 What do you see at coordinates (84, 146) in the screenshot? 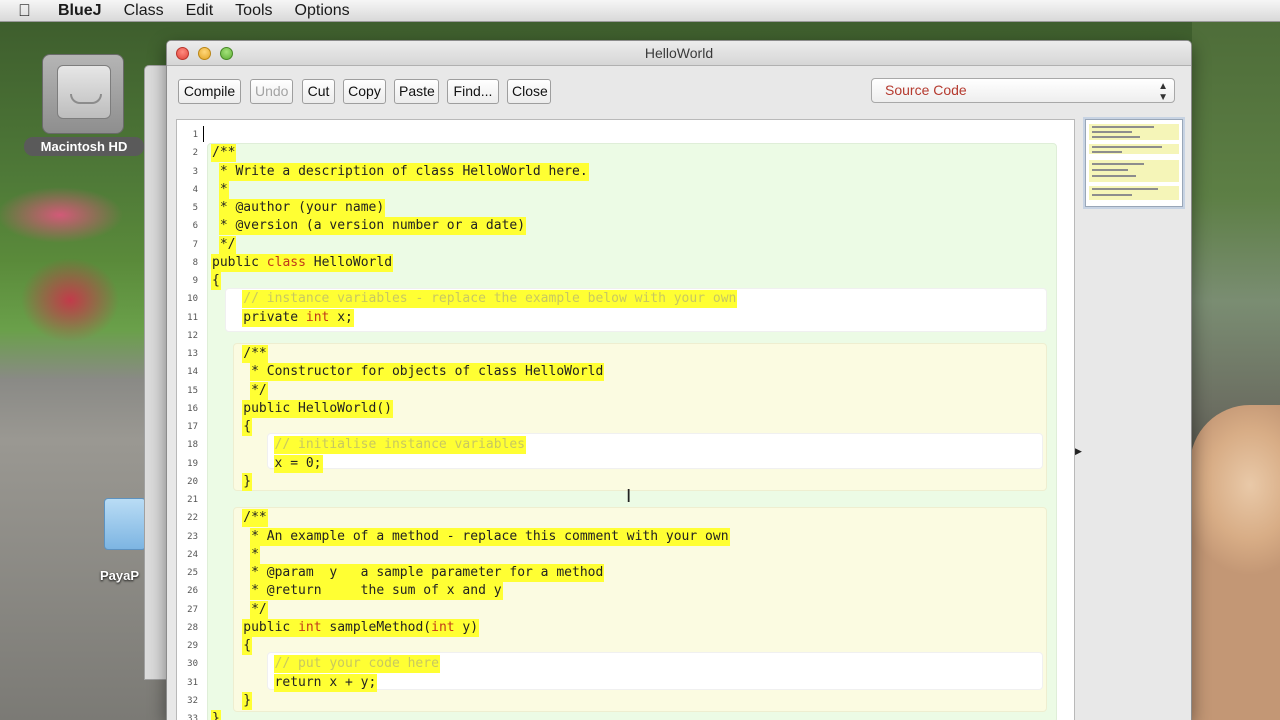
I see `hard-drive-label: Macintosh HD` at bounding box center [84, 146].